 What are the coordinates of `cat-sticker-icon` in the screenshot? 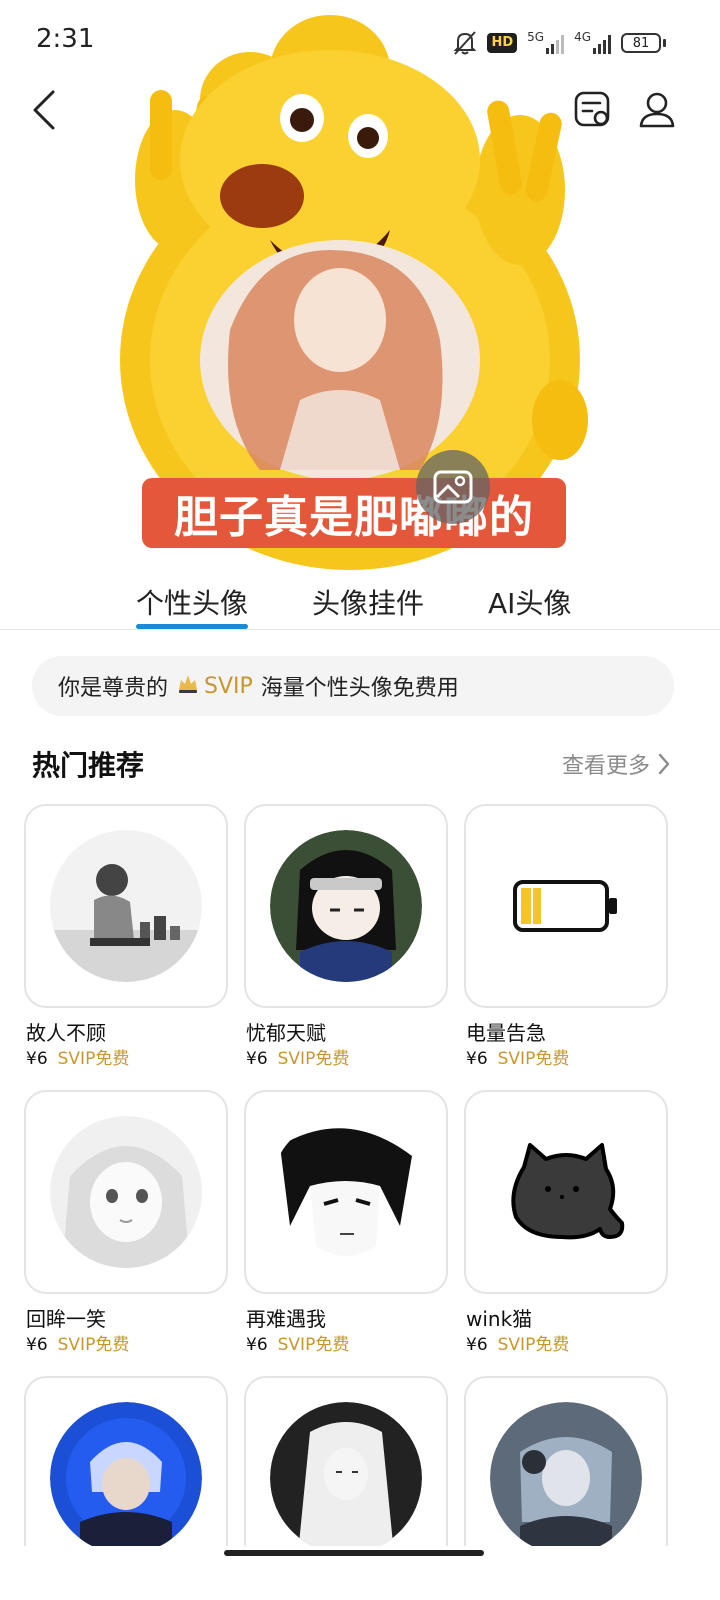 It's located at (568, 1191).